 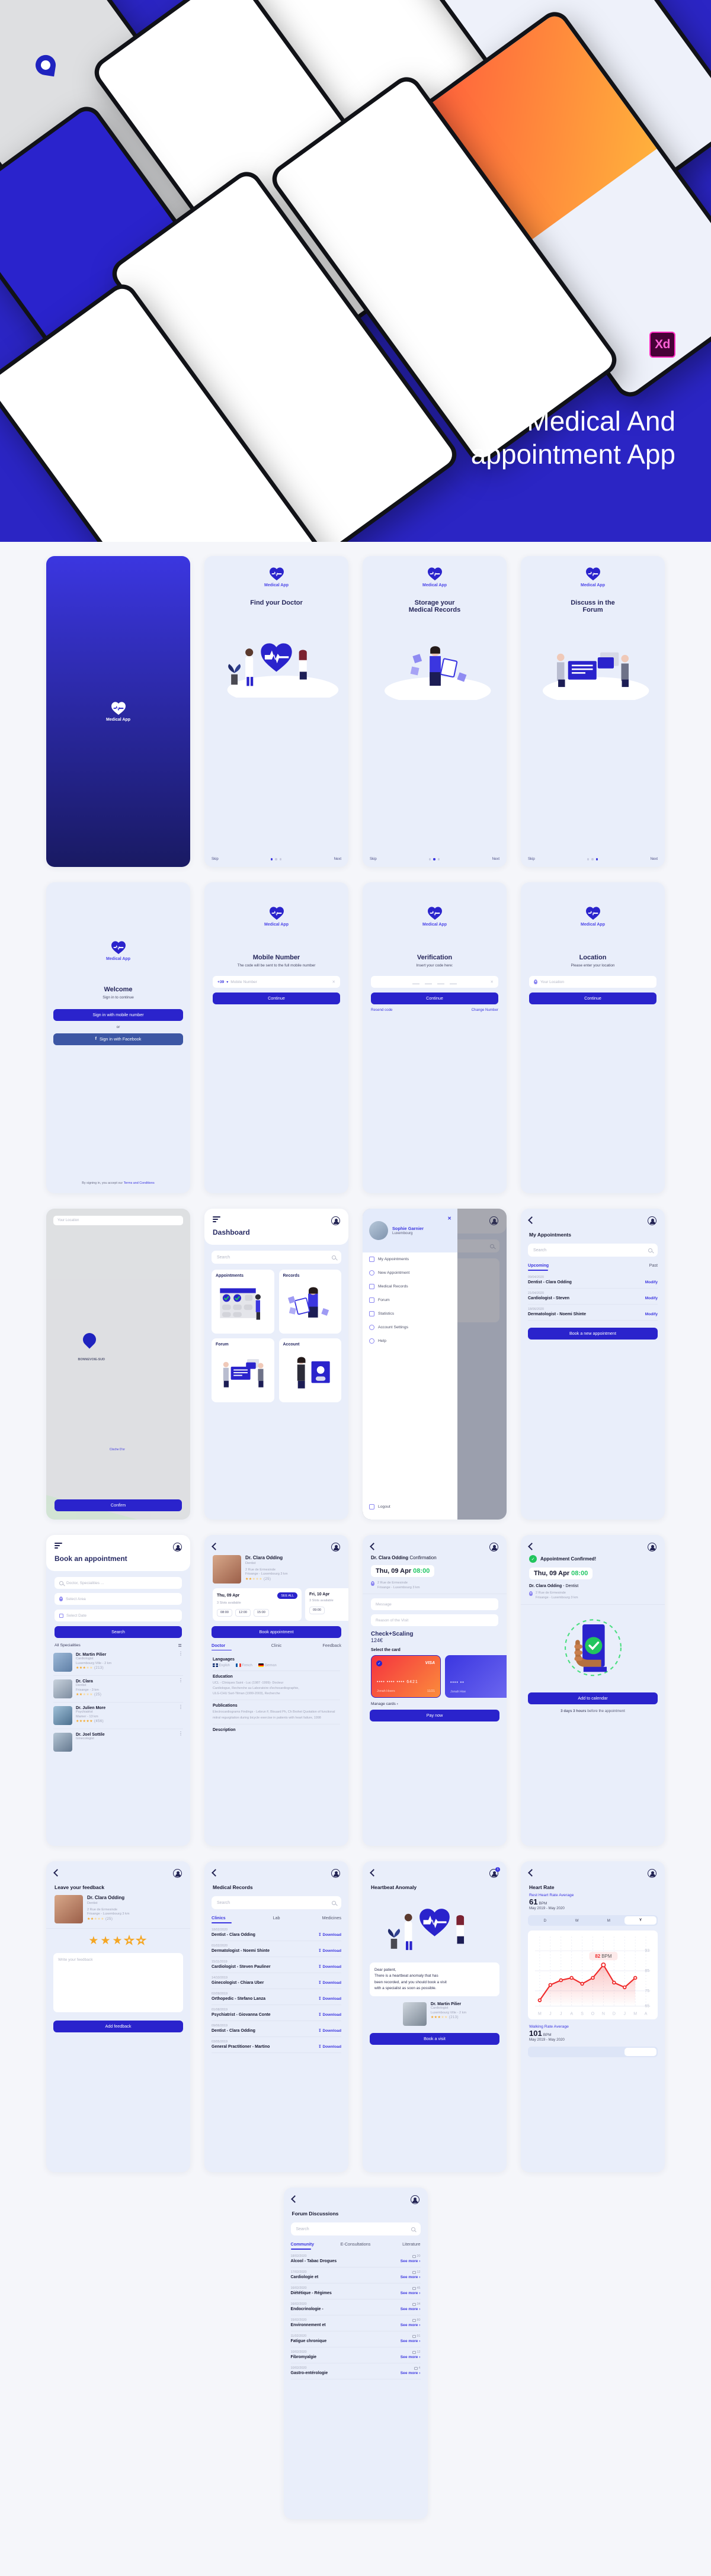 I want to click on drawer-item-help: Help, so click(x=410, y=1341).